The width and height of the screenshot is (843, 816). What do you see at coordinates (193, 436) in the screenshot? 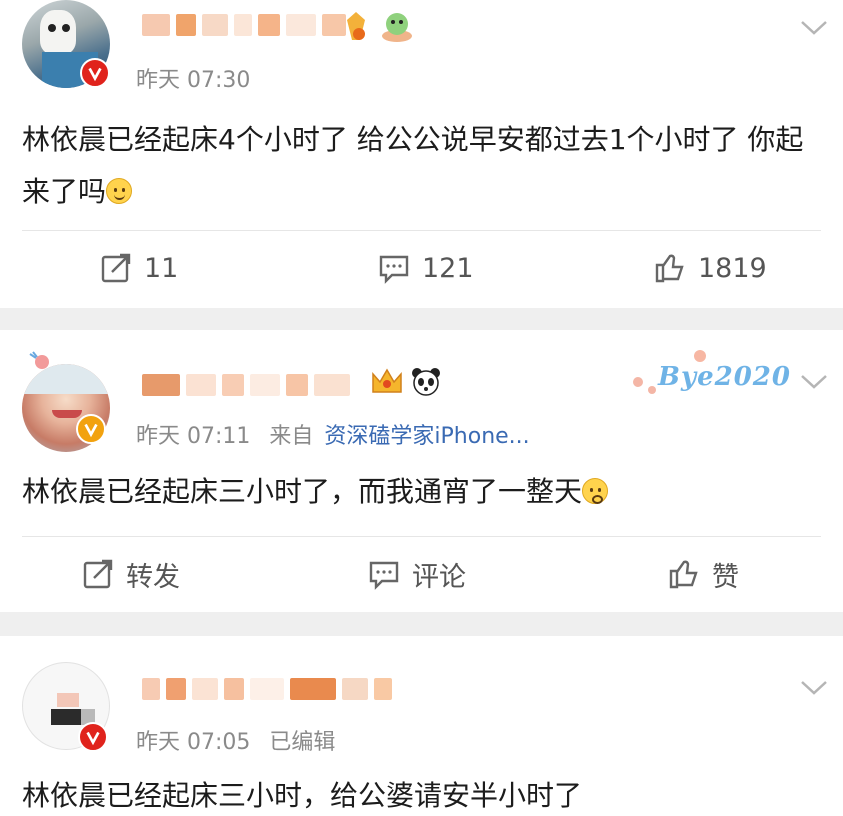
I see `post-time: 昨天 07:11` at bounding box center [193, 436].